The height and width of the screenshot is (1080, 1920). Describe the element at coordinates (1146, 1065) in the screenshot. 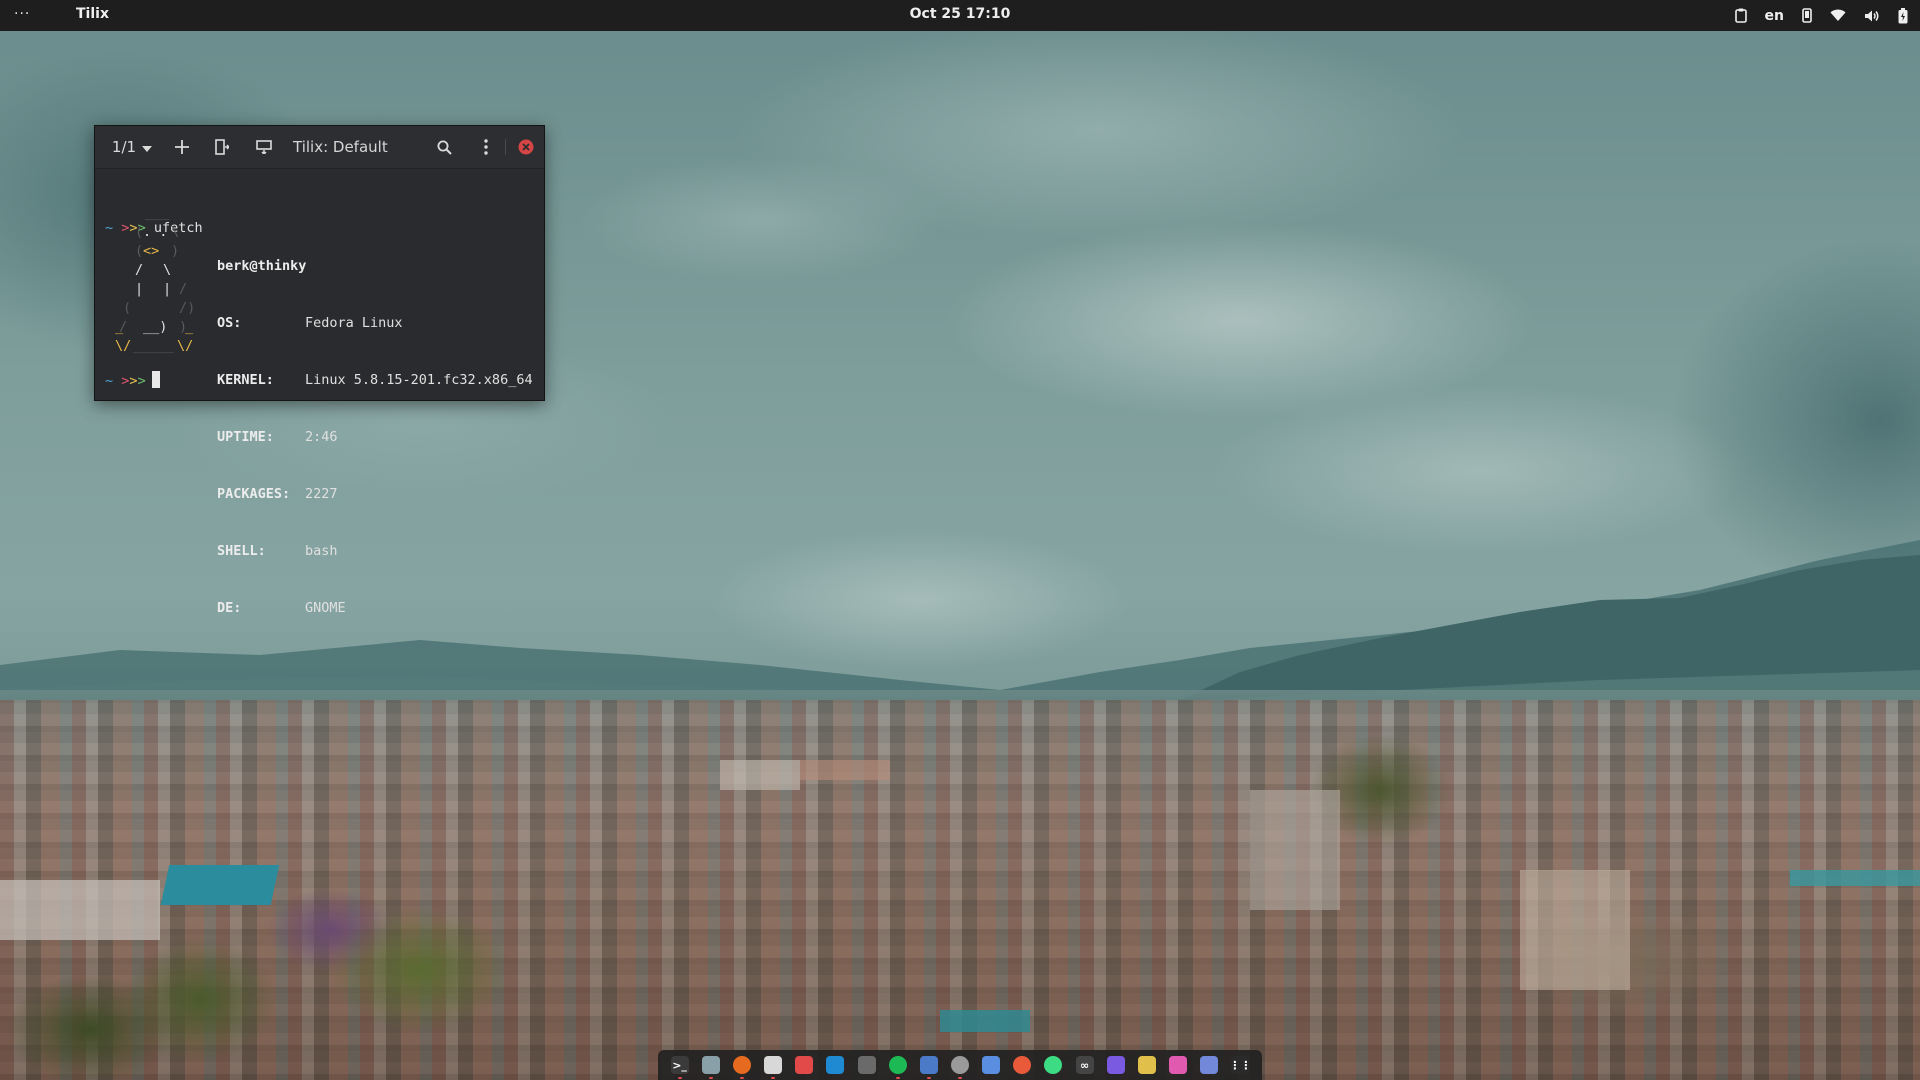

I see `dock-item-camera` at that location.